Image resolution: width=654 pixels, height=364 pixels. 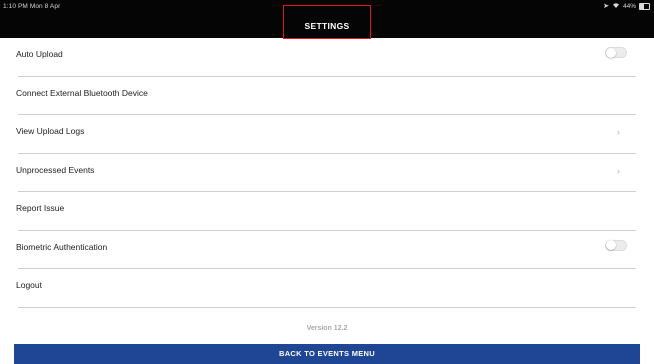 I want to click on setting-row-unprocessed-events: Unprocessed Events ›, so click(x=327, y=173).